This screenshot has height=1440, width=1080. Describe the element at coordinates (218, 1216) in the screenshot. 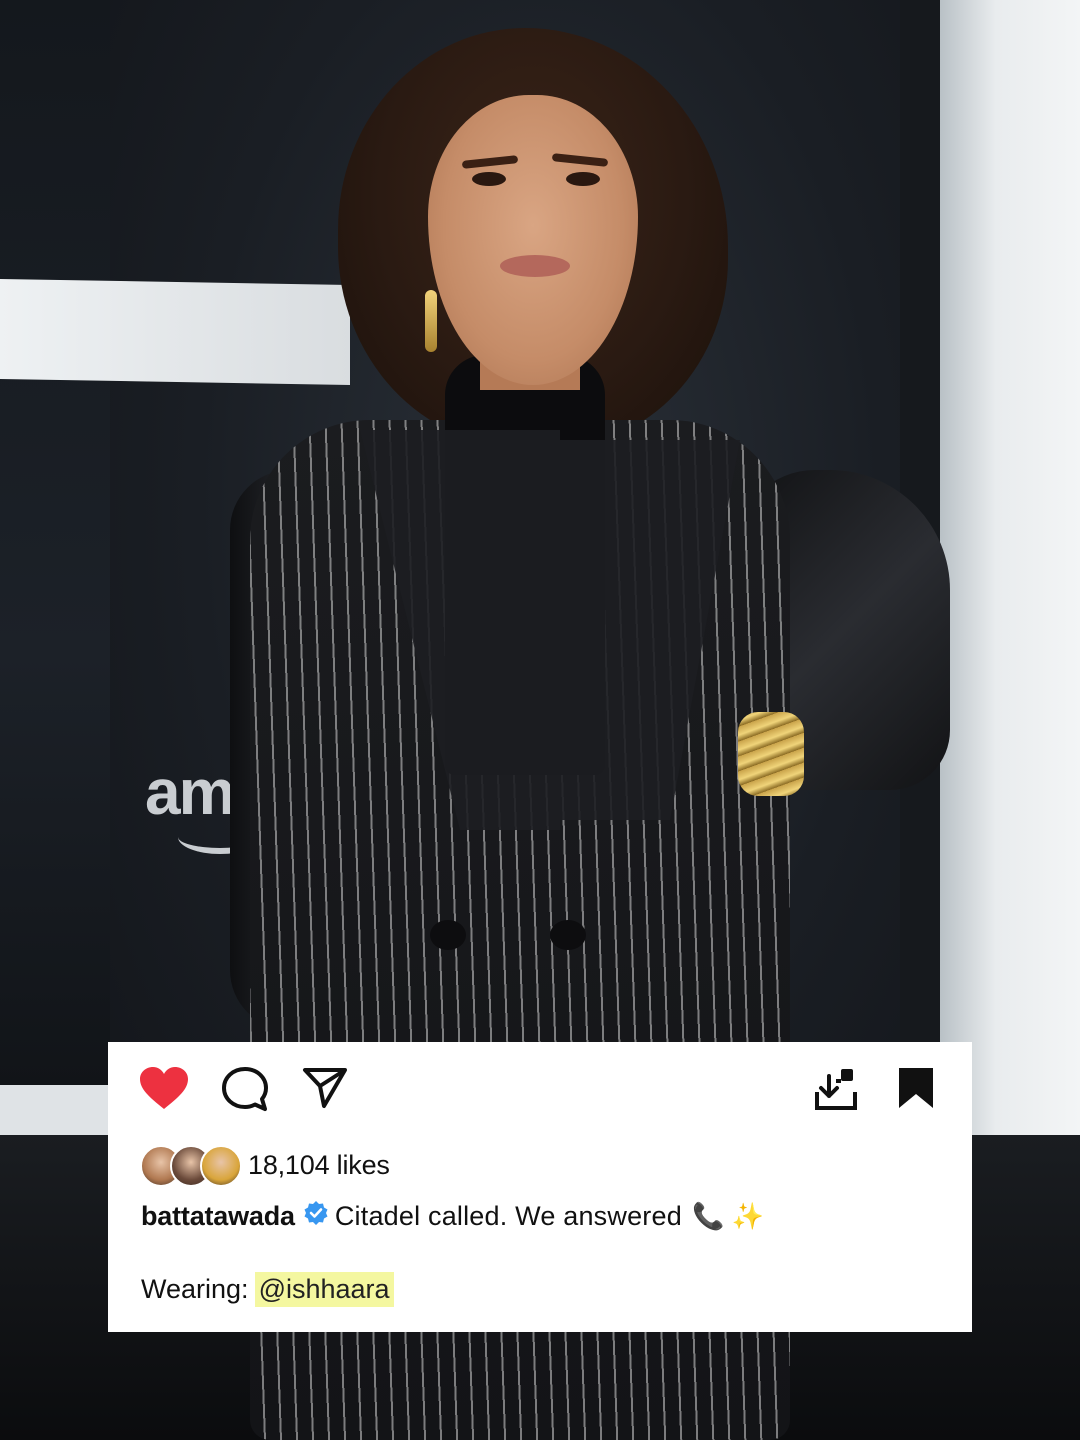

I see `post-username: battatawada` at that location.